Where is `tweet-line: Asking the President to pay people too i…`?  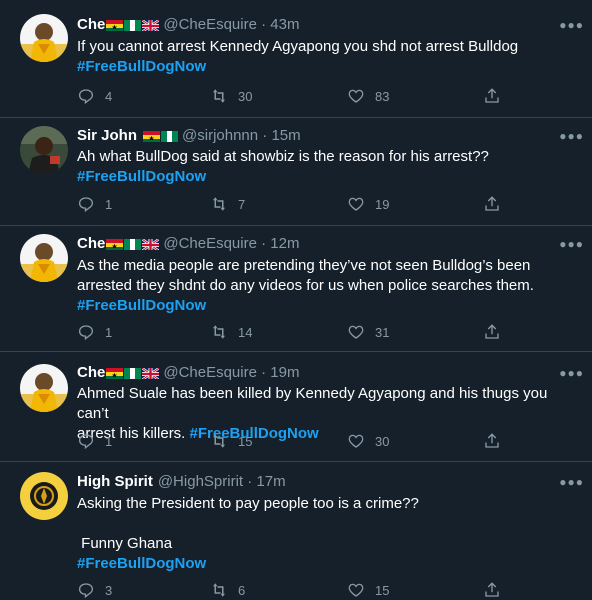 tweet-line: Asking the President to pay people too i… is located at coordinates (248, 503).